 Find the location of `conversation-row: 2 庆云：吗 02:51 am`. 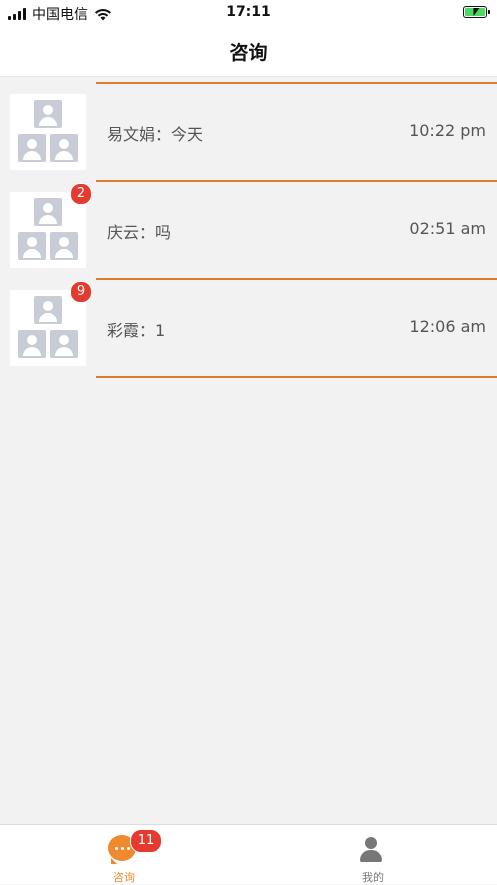

conversation-row: 2 庆云：吗 02:51 am is located at coordinates (248, 224).